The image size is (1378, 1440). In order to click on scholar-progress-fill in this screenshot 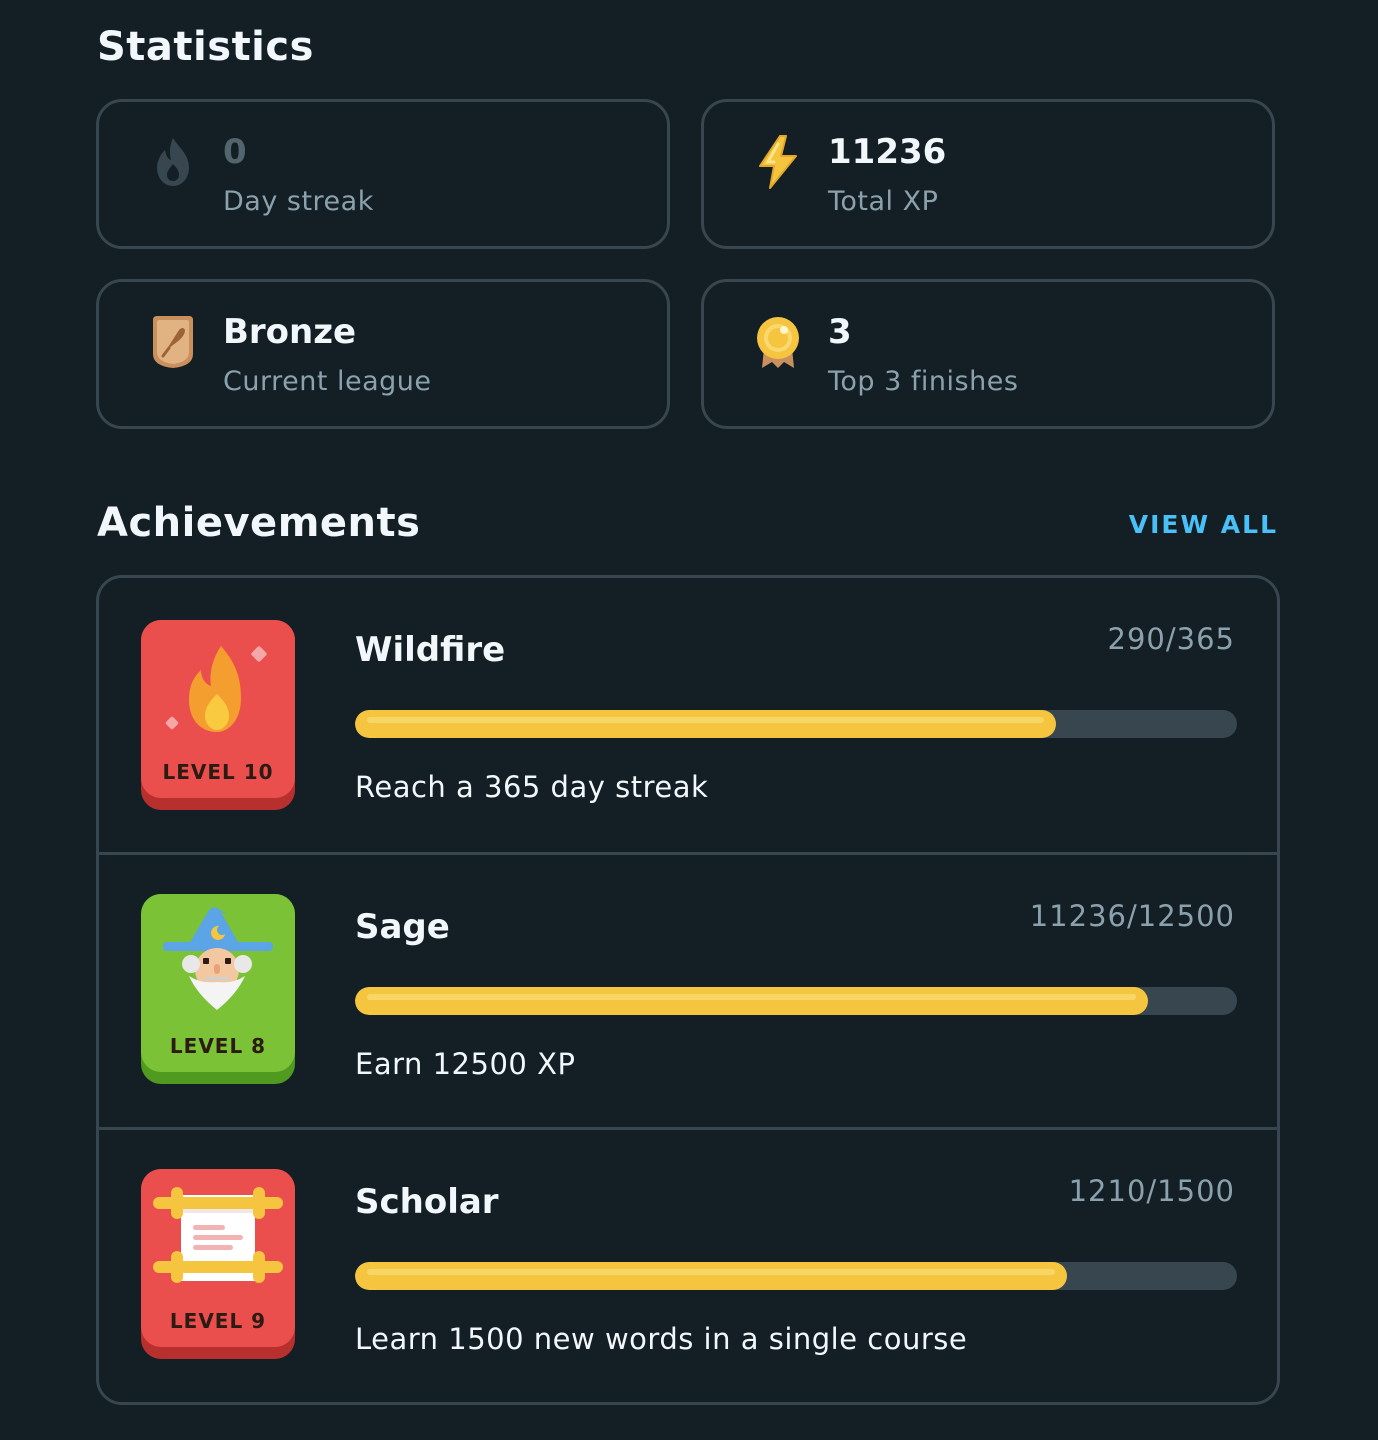, I will do `click(711, 1276)`.